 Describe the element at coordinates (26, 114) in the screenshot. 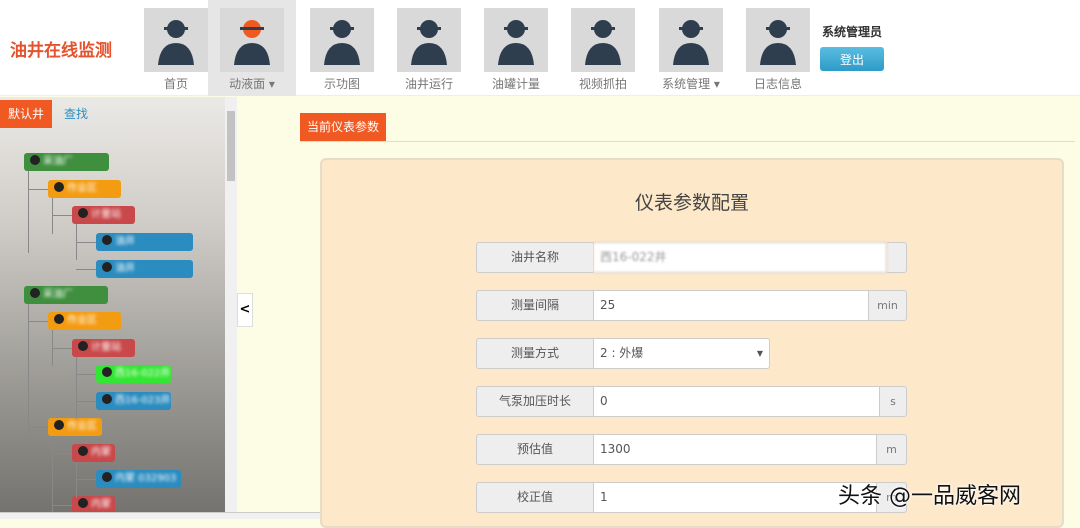

I see `tab-default-wells: 默认井` at that location.